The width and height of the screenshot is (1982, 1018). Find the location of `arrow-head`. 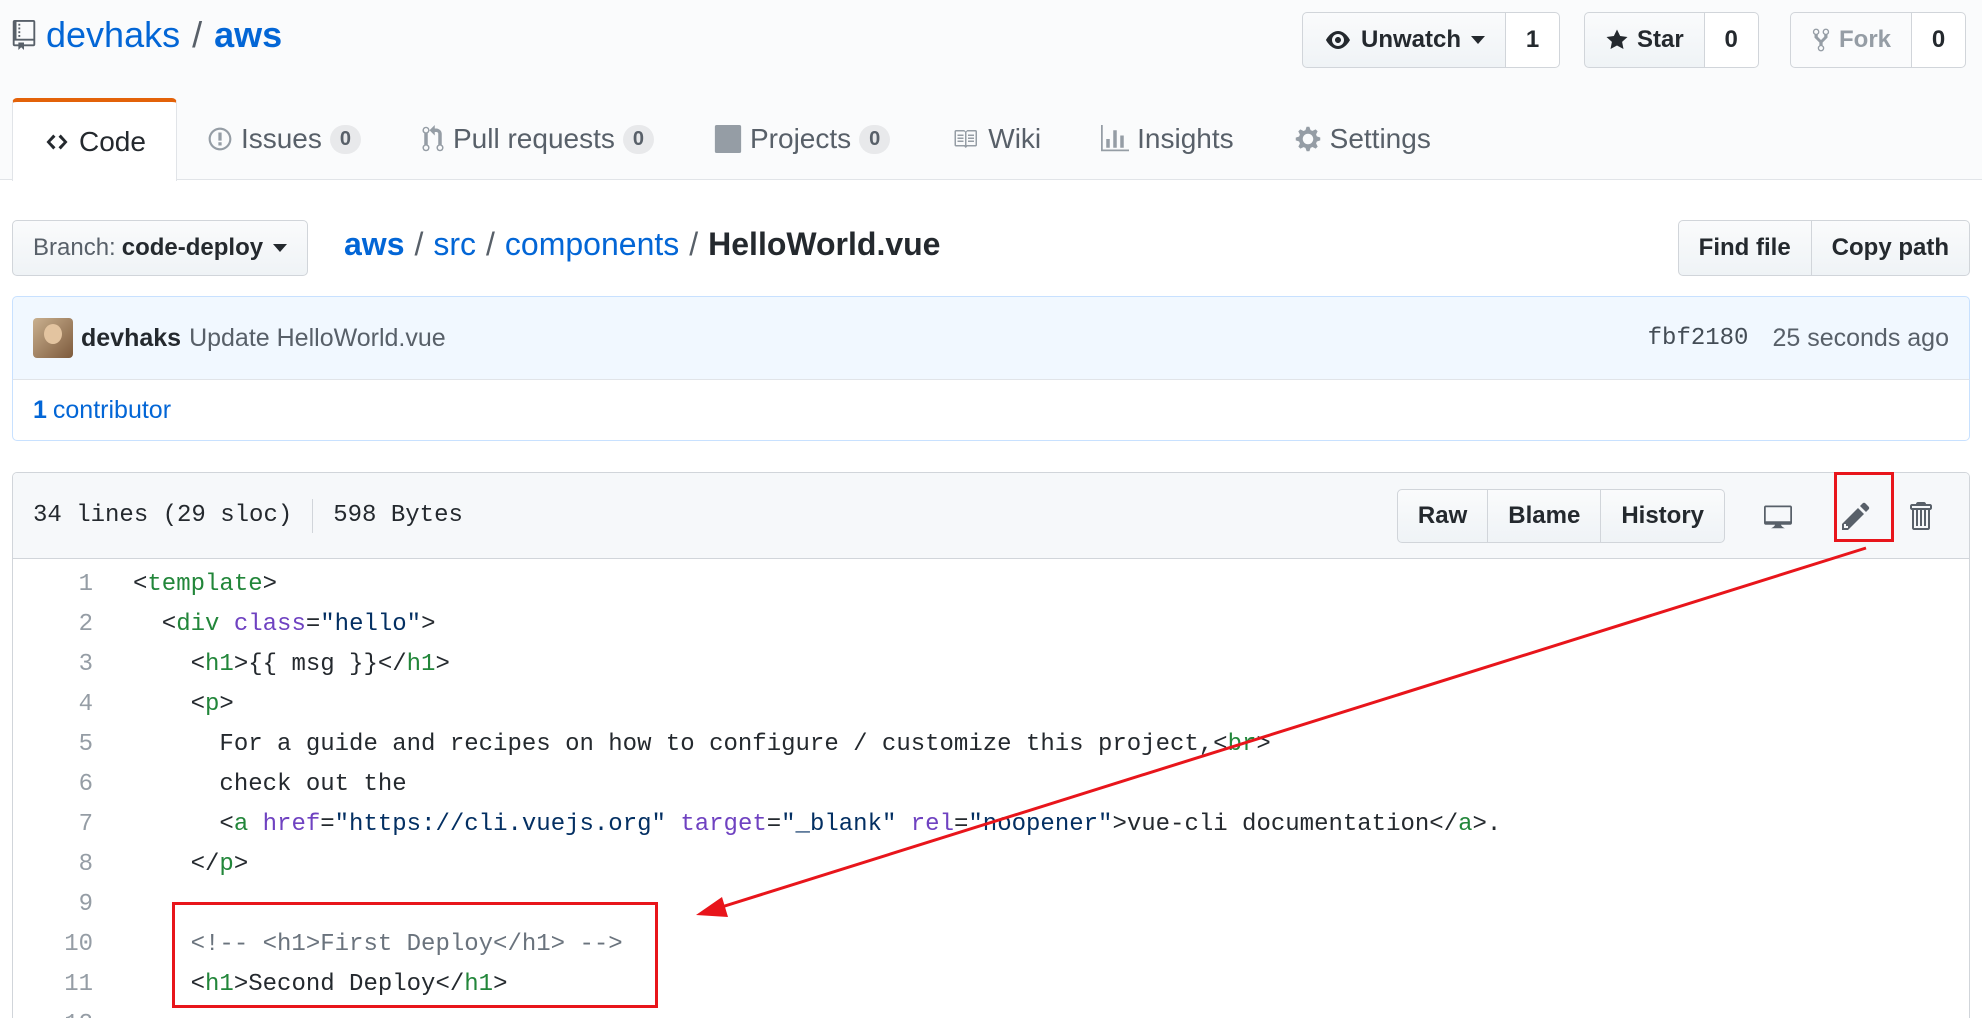

arrow-head is located at coordinates (712, 907).